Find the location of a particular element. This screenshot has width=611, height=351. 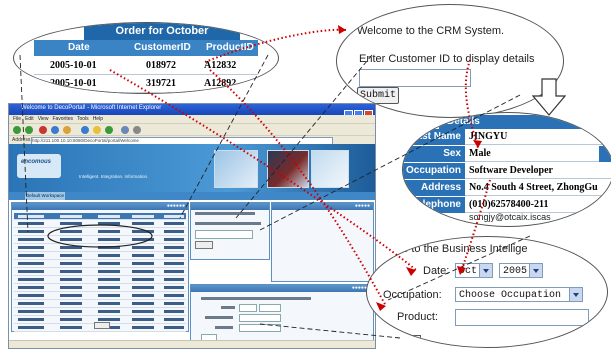

menu-view: View is located at coordinates (43, 119).